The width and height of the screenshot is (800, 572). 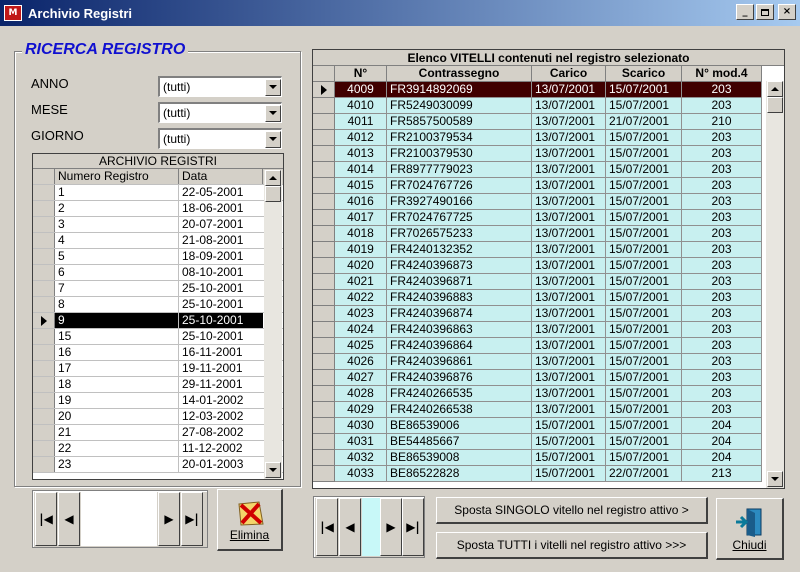 I want to click on tag-cell: FR3927490166, so click(x=459, y=202).